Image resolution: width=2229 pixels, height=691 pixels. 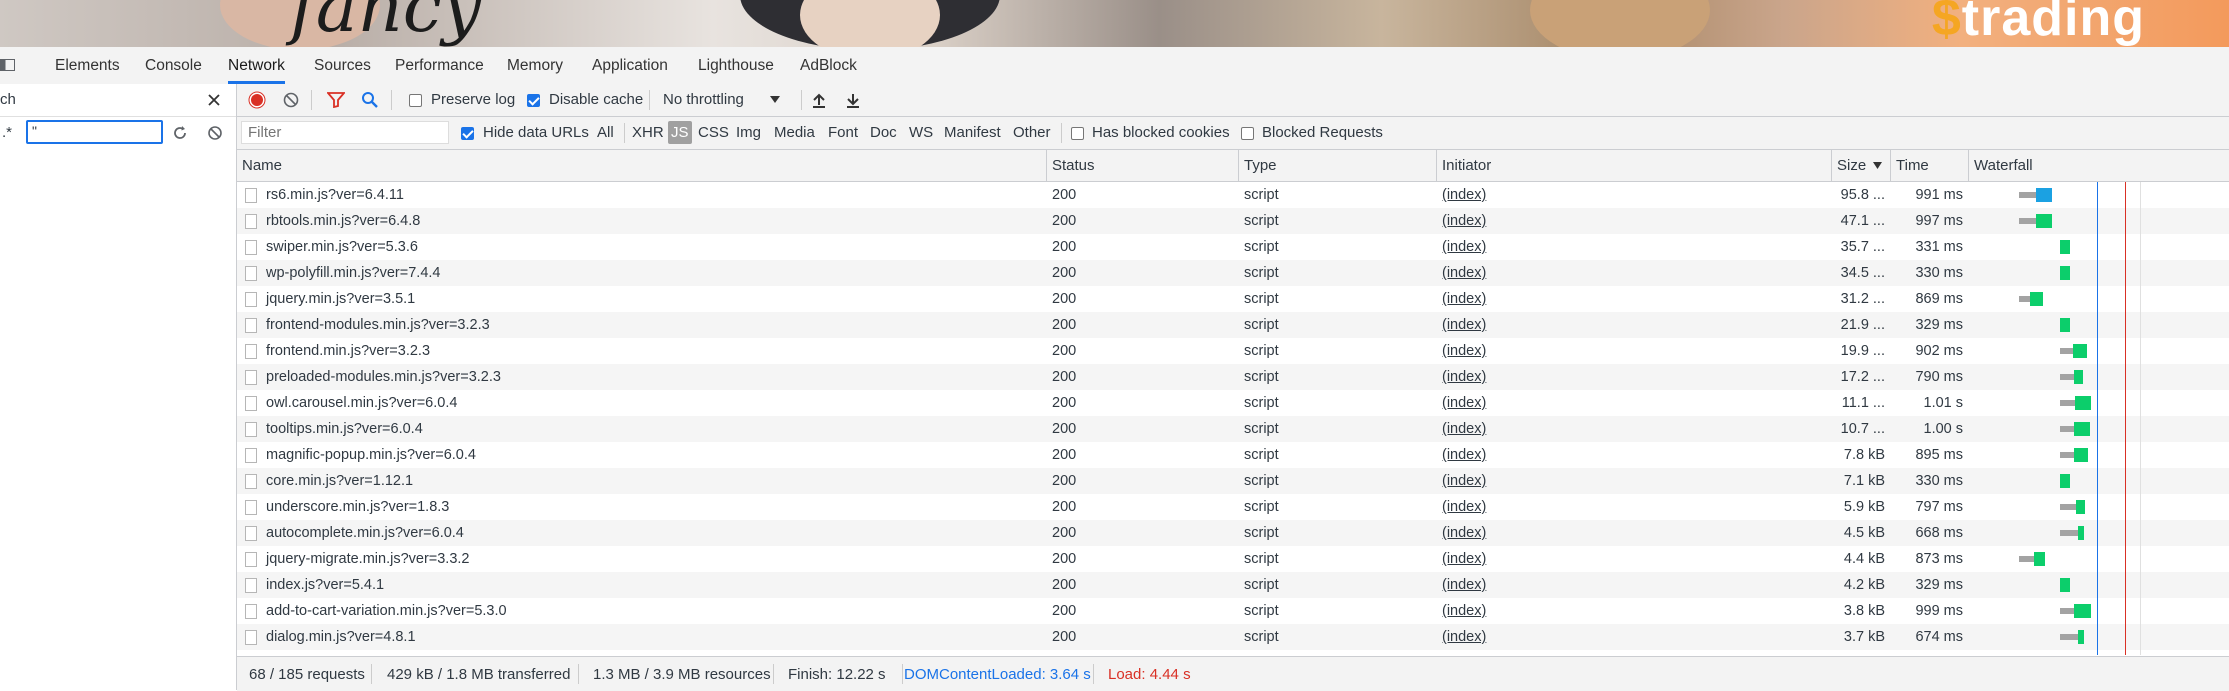 I want to click on type-filter-xhr: XHR, so click(x=648, y=132).